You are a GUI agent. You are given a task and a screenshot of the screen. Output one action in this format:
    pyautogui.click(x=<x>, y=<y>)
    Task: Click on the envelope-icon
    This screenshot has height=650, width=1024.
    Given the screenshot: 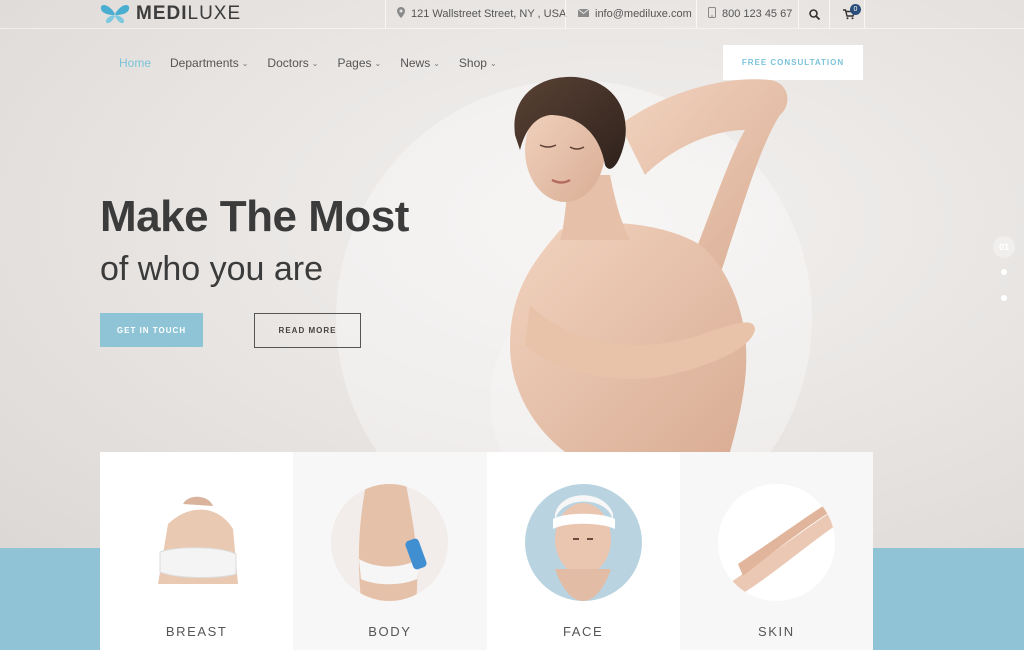 What is the action you would take?
    pyautogui.click(x=583, y=14)
    